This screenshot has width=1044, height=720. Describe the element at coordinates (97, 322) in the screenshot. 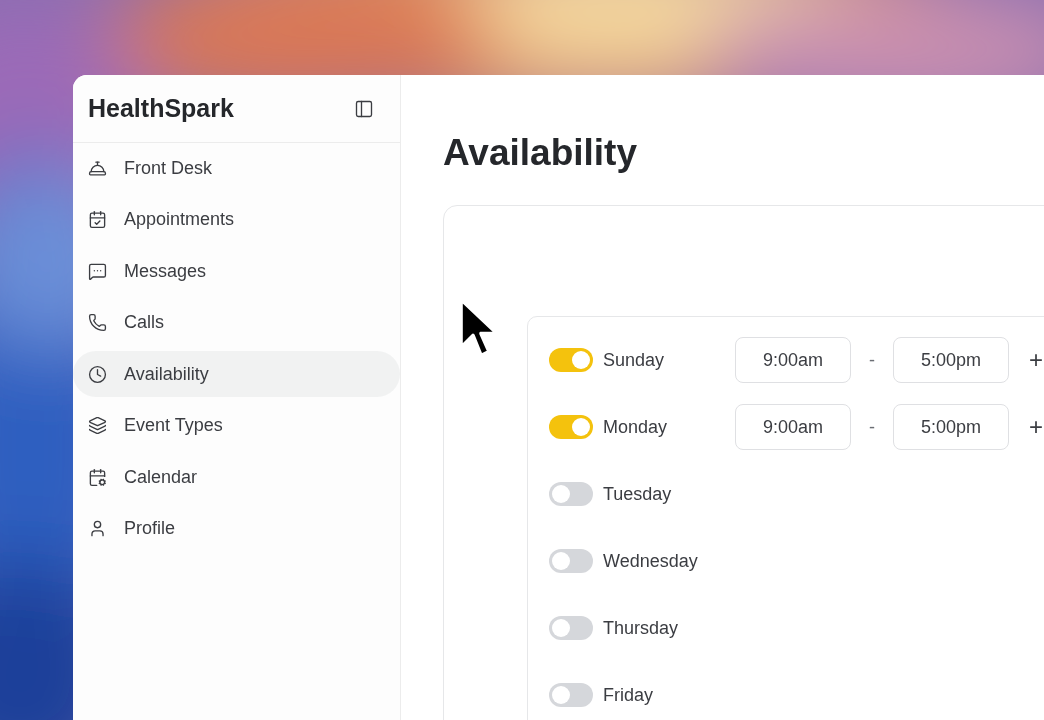

I see `phone-icon` at that location.